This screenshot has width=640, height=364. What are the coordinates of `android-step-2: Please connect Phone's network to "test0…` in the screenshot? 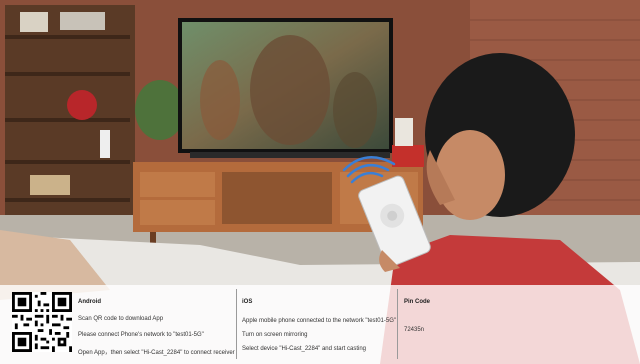 It's located at (141, 335).